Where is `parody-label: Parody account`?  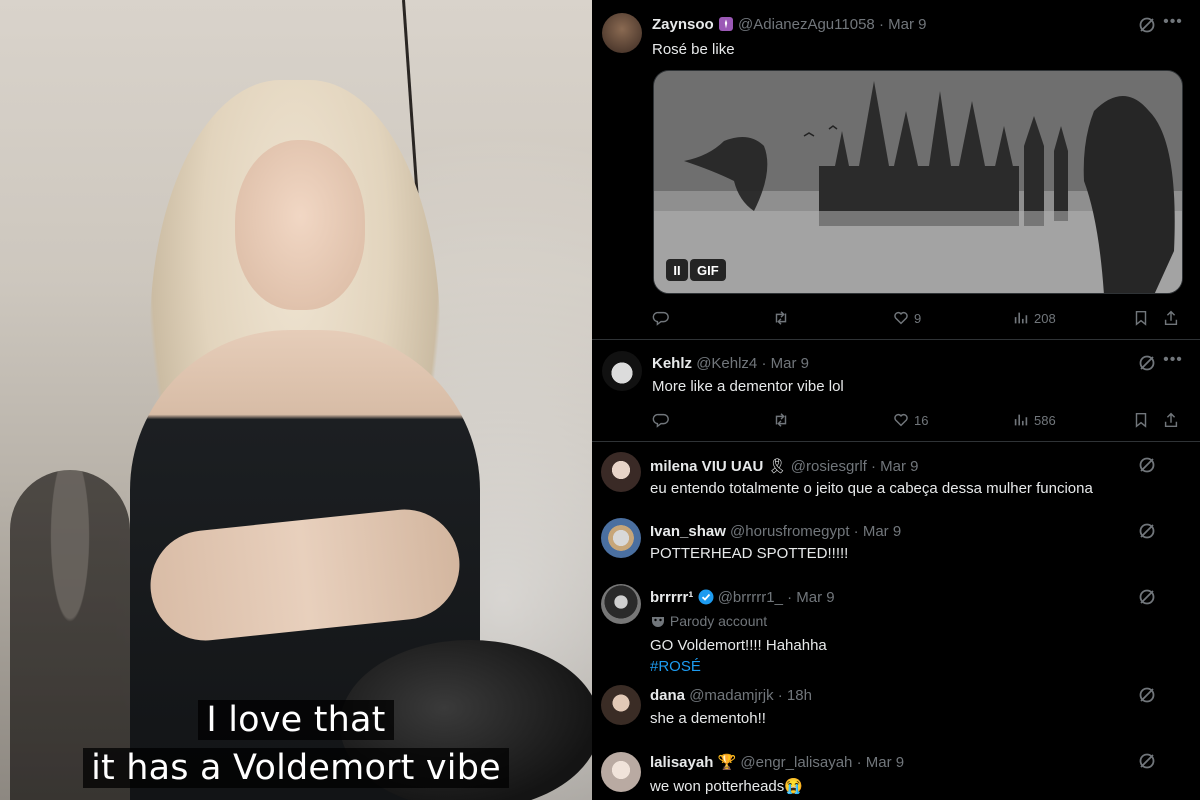
parody-label: Parody account is located at coordinates (708, 621).